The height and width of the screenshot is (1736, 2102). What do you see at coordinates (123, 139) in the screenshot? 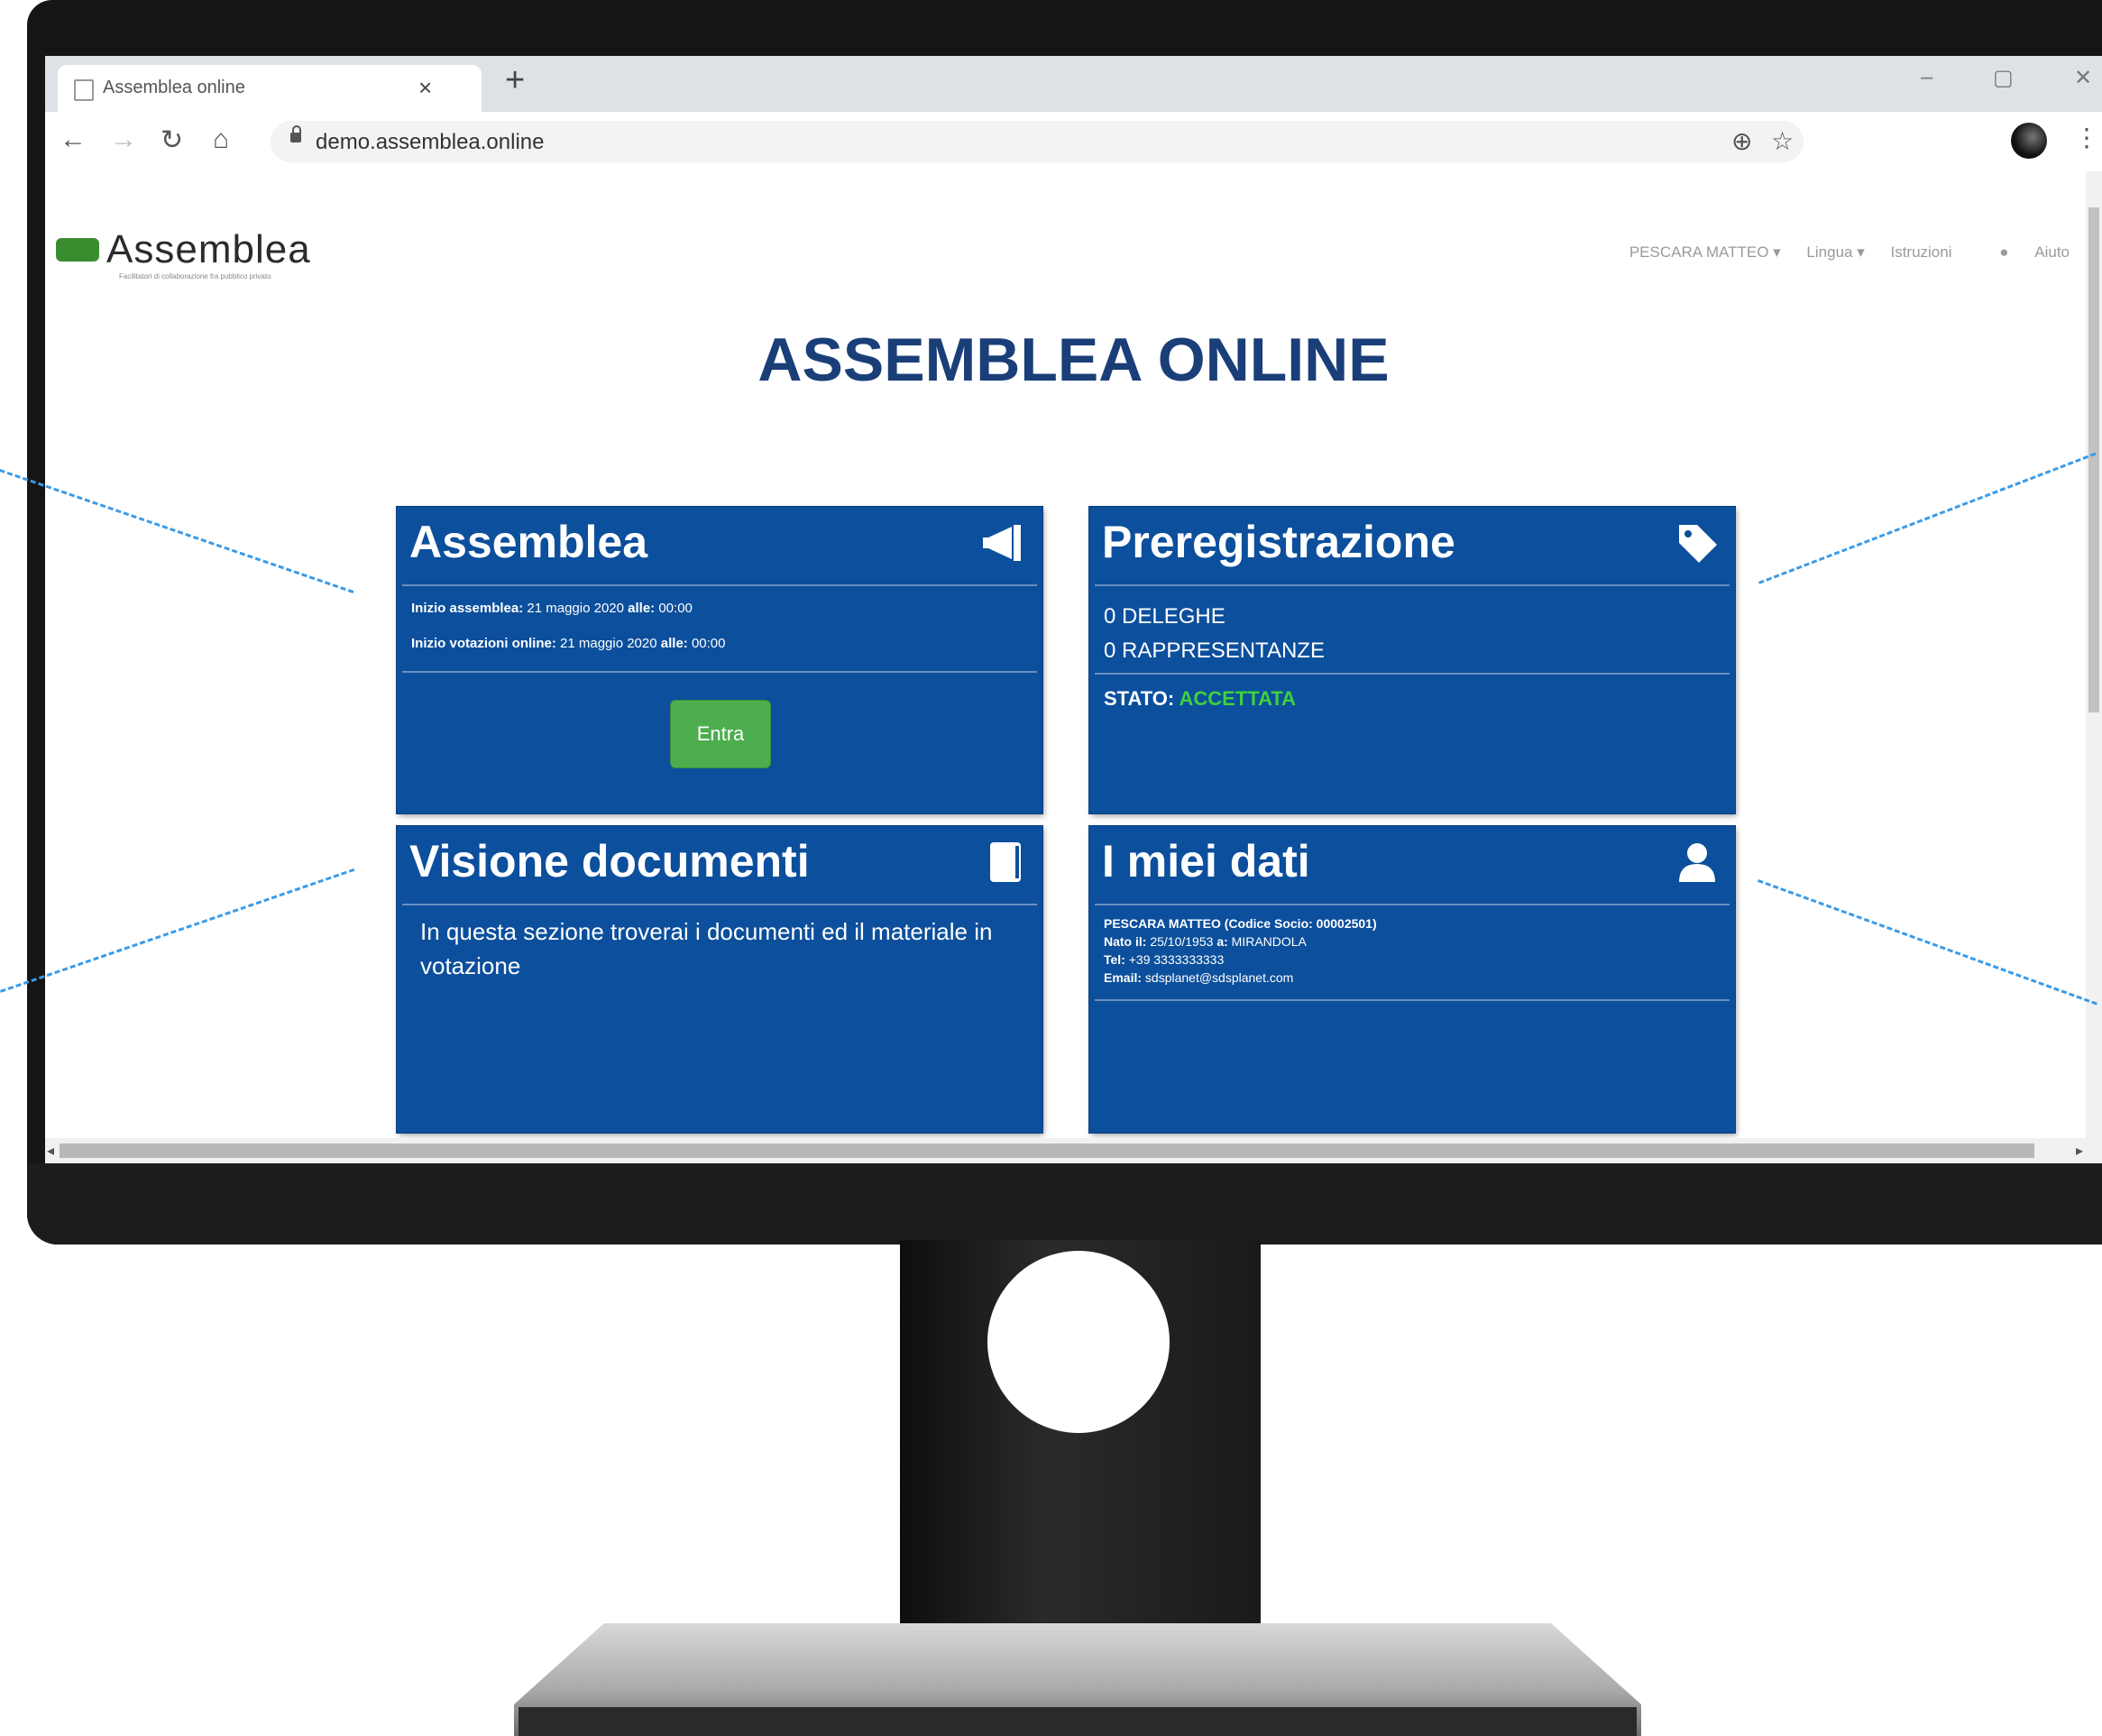
I see `forward-icon: →` at bounding box center [123, 139].